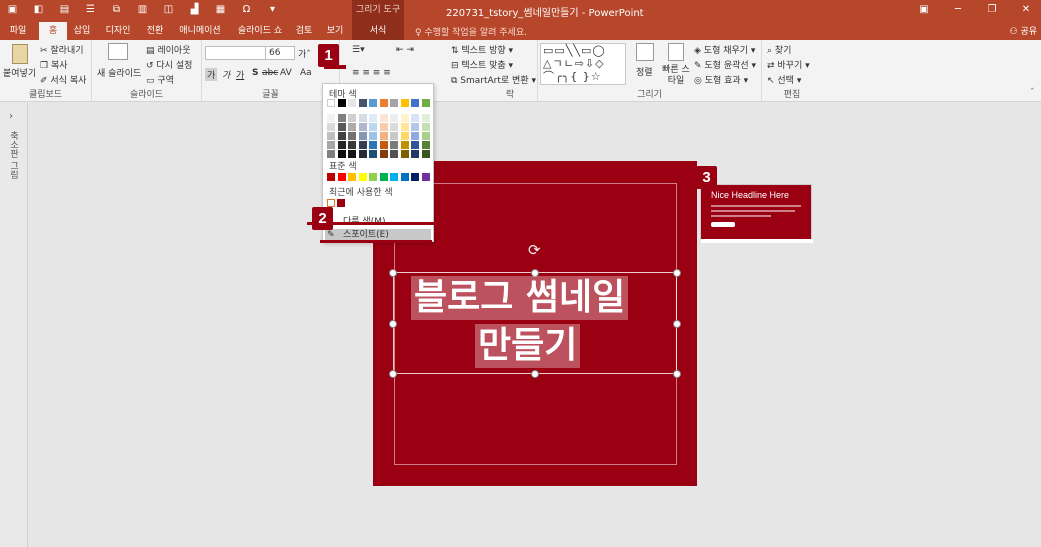 The width and height of the screenshot is (1041, 547). Describe the element at coordinates (20, 54) in the screenshot. I see `paste-icon` at that location.